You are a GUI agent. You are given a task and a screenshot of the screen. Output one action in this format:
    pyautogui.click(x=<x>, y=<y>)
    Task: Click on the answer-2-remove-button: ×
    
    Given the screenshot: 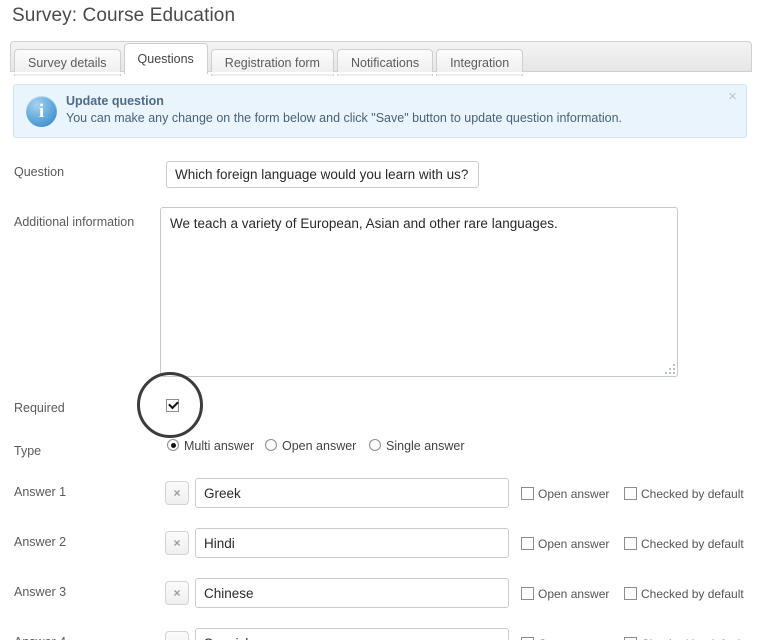 What is the action you would take?
    pyautogui.click(x=177, y=543)
    